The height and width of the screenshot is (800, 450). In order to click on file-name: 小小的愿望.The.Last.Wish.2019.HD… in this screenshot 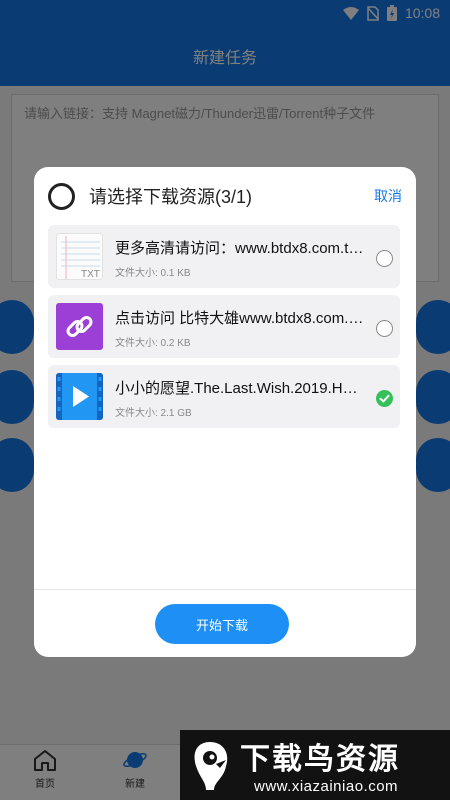, I will do `click(241, 388)`.